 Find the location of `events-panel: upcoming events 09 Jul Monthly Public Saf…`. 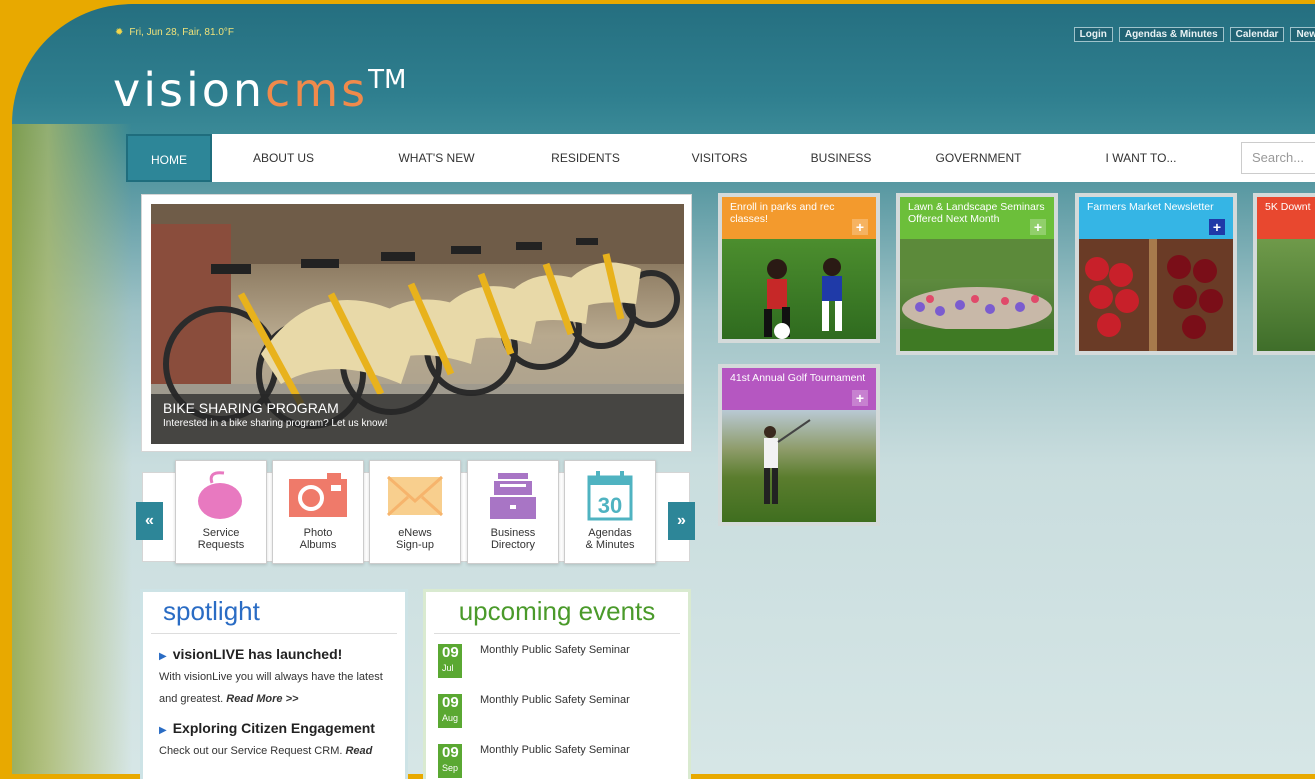

events-panel: upcoming events 09 Jul Monthly Public Saf… is located at coordinates (557, 684).